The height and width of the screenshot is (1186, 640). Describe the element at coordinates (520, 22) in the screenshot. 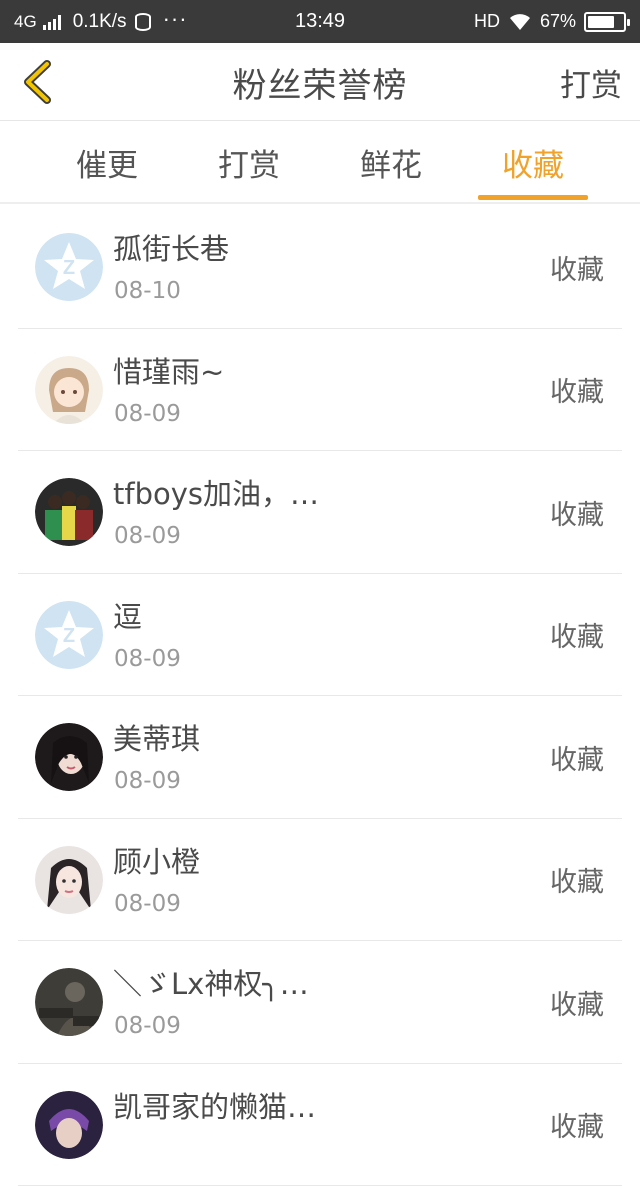

I see `wifi-icon` at that location.